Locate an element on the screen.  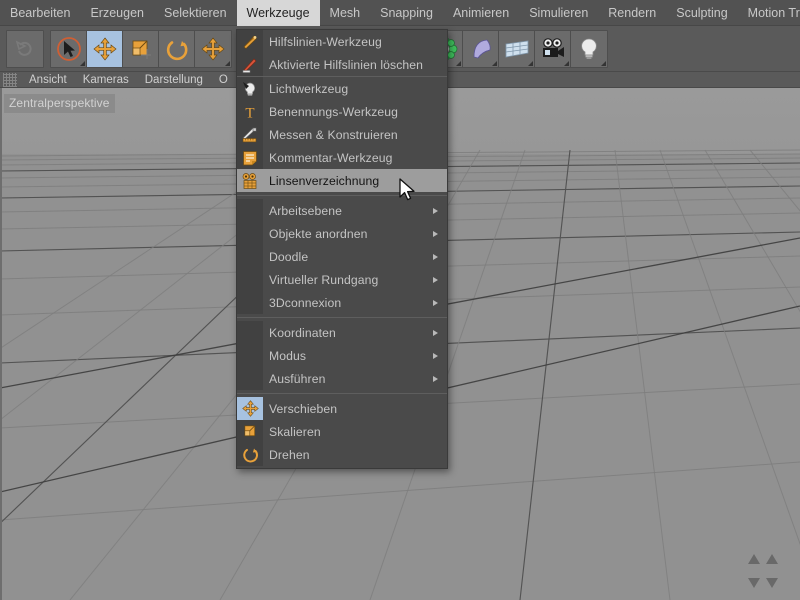
axis-move-icon is located at coordinates (213, 48).